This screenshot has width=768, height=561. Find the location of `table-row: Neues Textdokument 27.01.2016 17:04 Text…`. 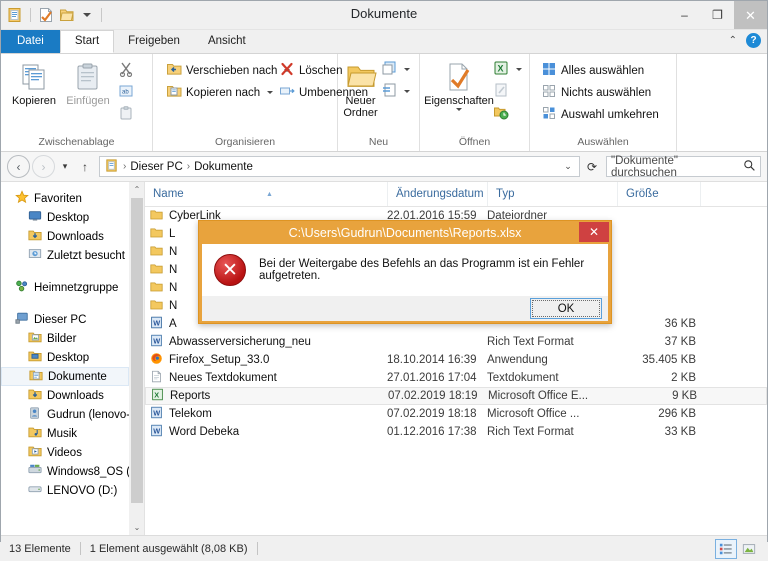

table-row: Neues Textdokument 27.01.2016 17:04 Text… is located at coordinates (456, 378).